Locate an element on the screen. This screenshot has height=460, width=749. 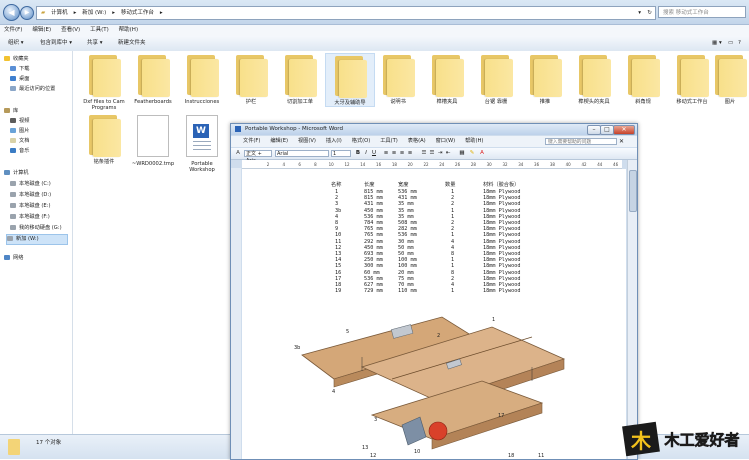
justify-icon: ≡ is located at coordinates (410, 153).